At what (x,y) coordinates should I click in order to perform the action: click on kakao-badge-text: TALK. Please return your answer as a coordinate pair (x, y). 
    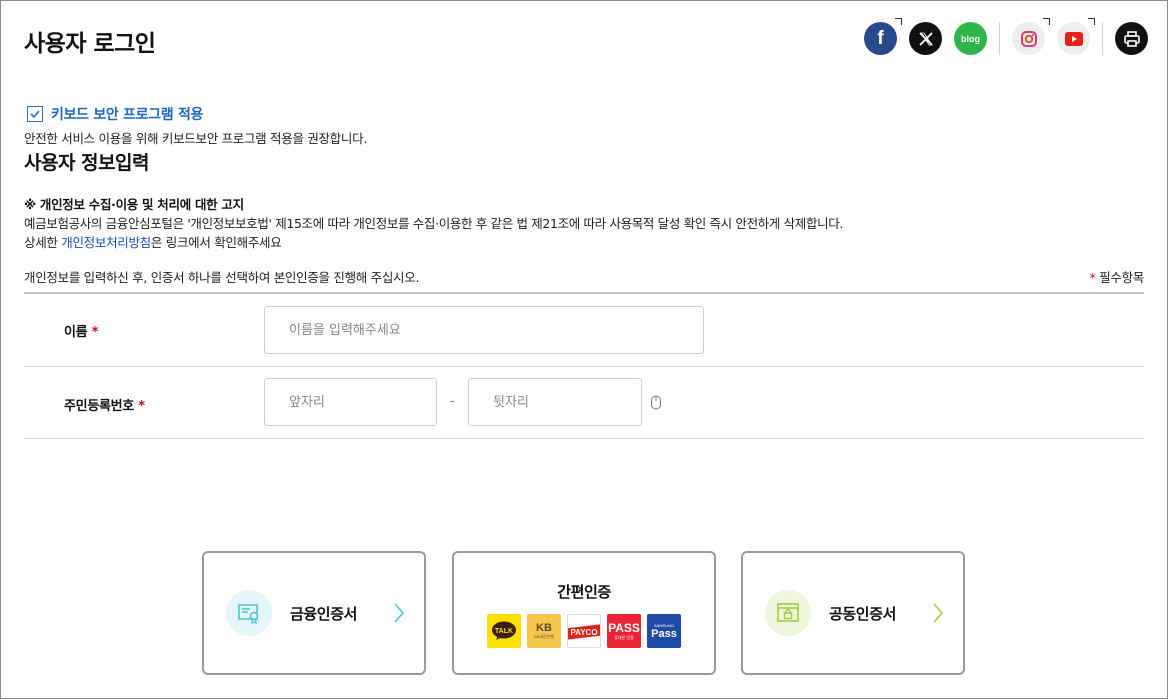
    Looking at the image, I should click on (504, 631).